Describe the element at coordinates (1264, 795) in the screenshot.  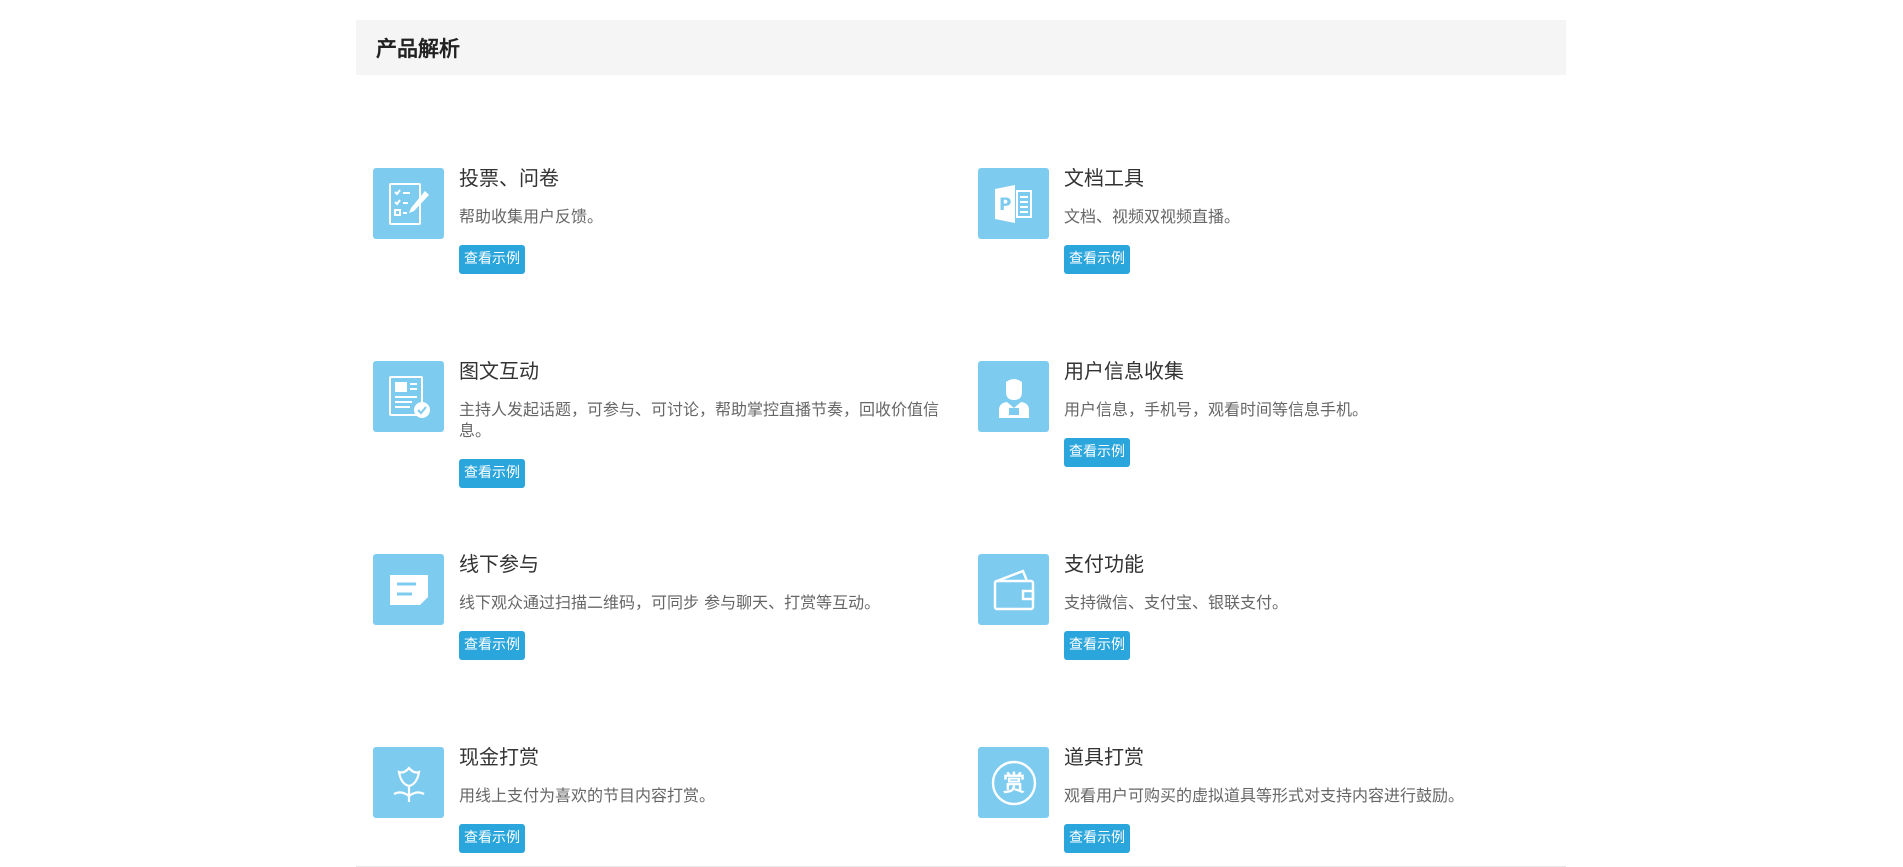
I see `feature-desc: 观看用户可购买的虚拟道具等形式对支持内容进行鼓励。` at that location.